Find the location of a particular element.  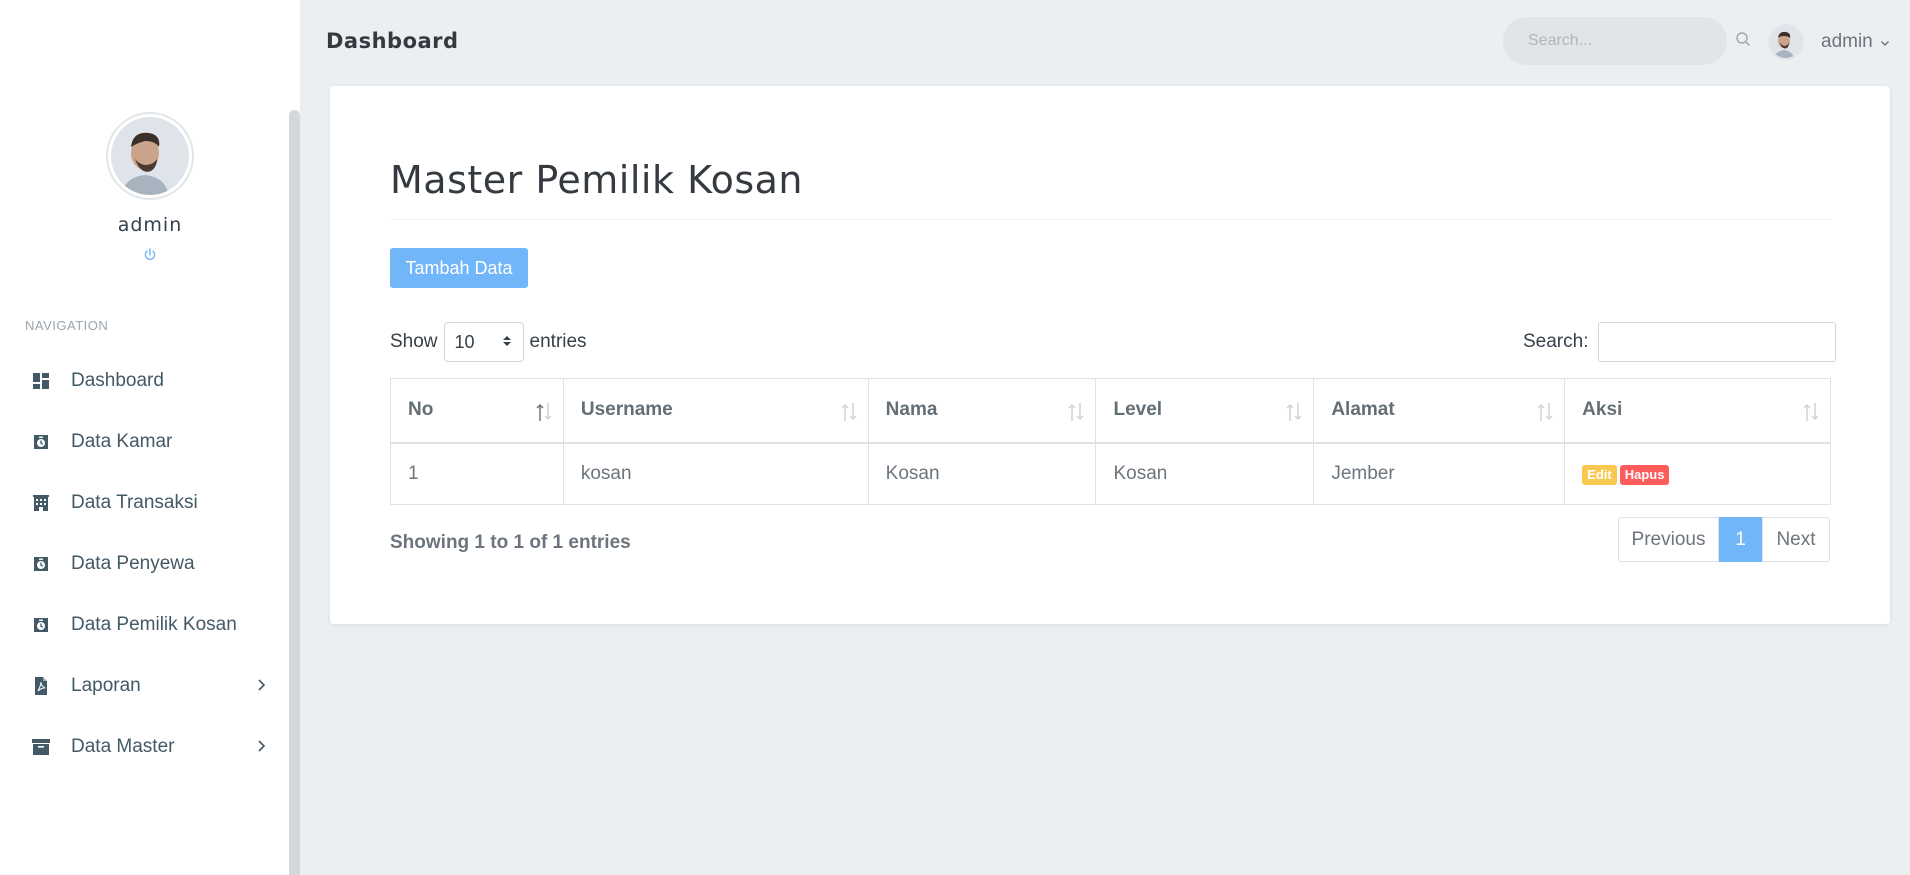

edit-button: Edit is located at coordinates (1599, 474).